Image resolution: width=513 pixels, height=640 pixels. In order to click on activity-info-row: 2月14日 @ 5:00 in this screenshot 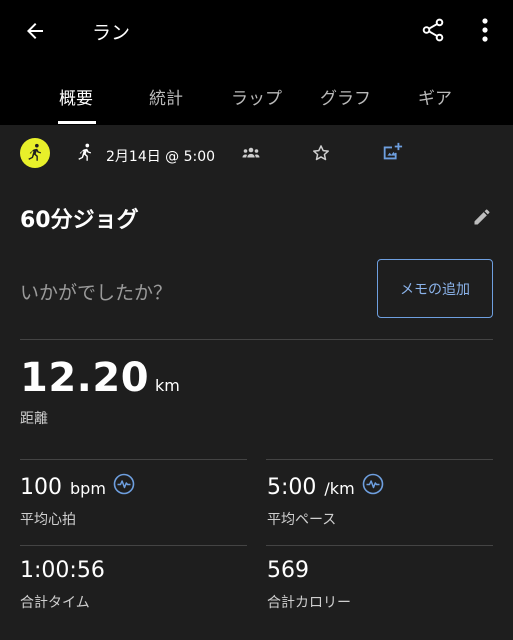, I will do `click(256, 154)`.